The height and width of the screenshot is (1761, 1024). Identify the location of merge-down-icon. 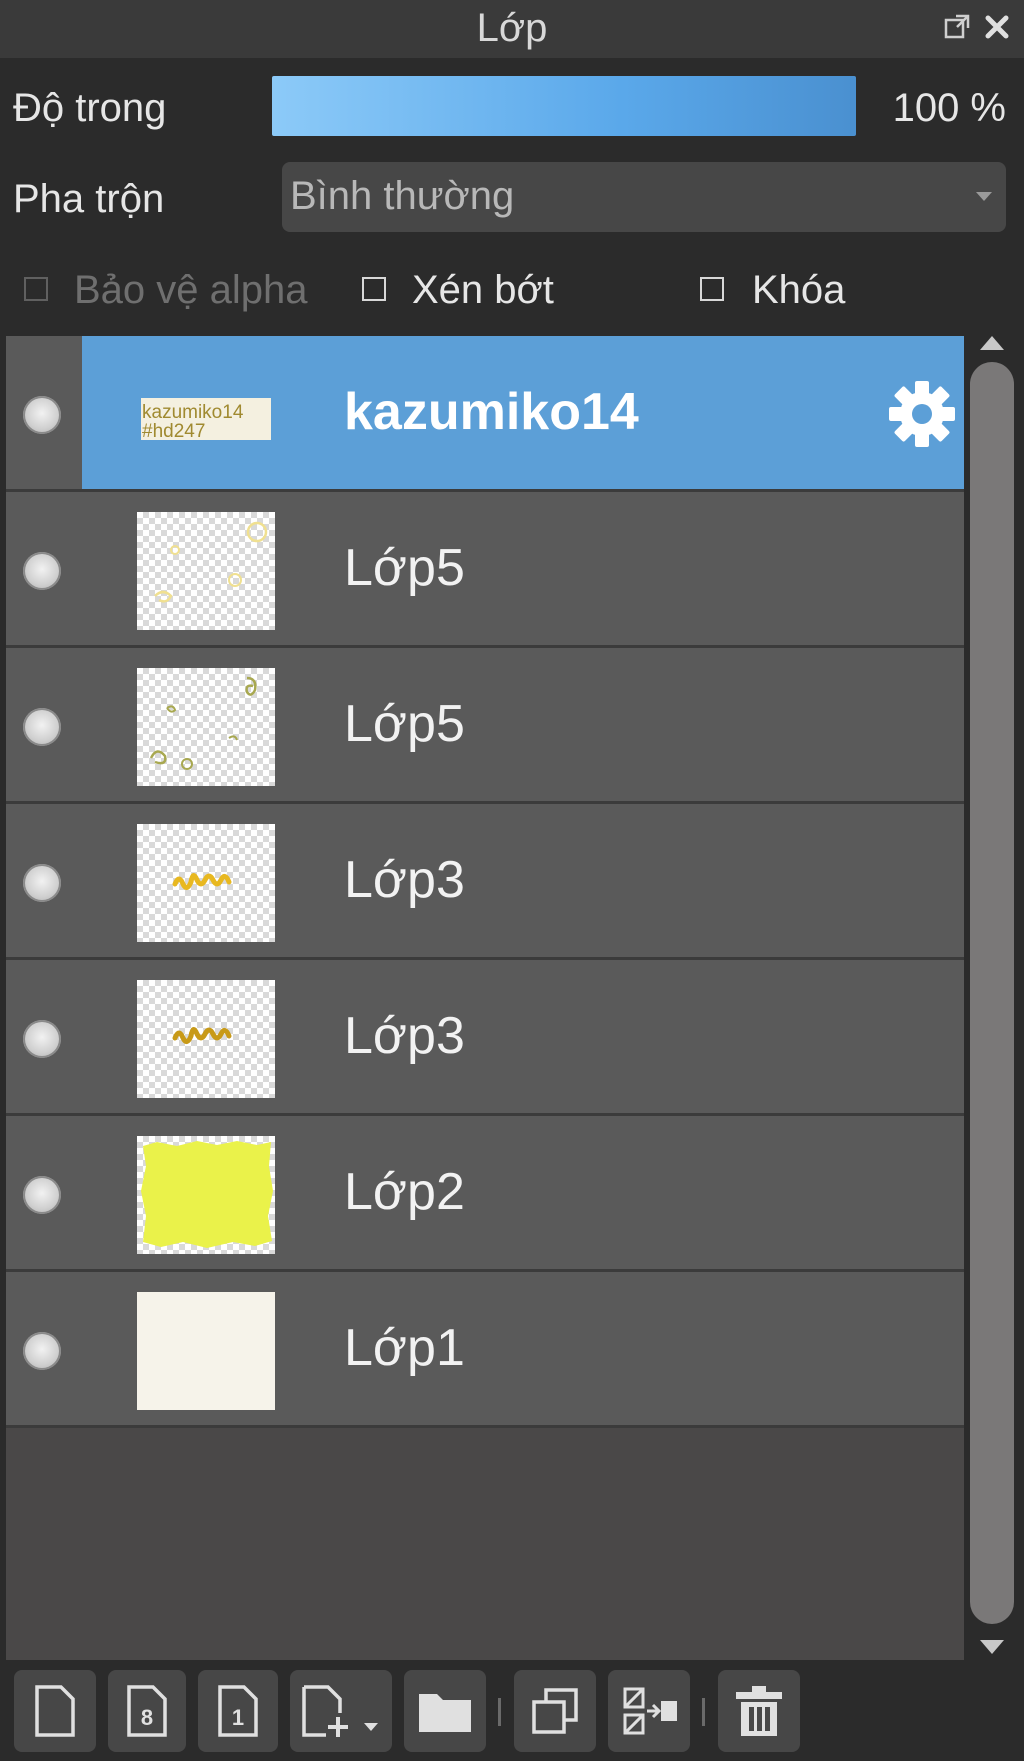
(650, 1711).